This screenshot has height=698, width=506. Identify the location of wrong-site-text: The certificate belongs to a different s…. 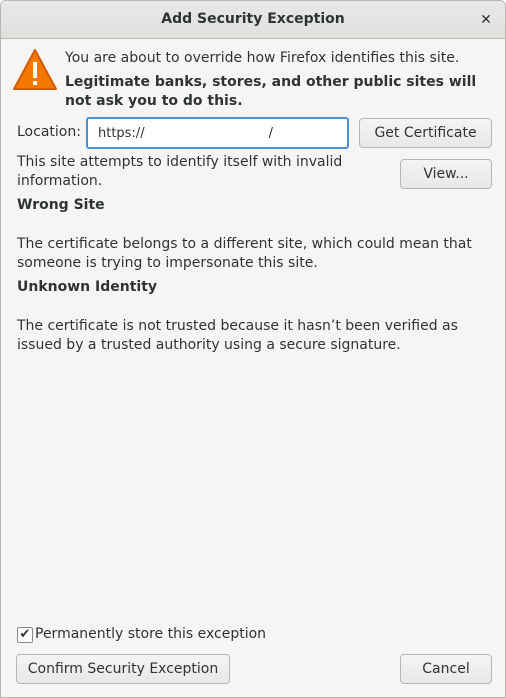
(244, 253).